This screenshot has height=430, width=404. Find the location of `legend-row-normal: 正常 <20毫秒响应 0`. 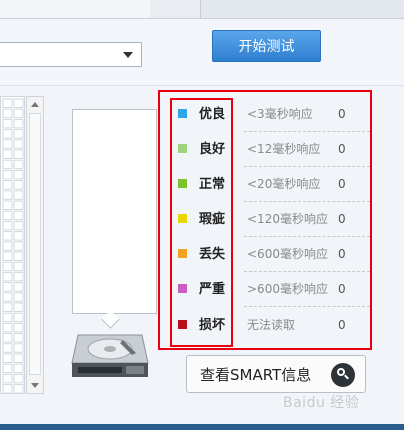

legend-row-normal: 正常 <20毫秒响应 0 is located at coordinates (271, 184).